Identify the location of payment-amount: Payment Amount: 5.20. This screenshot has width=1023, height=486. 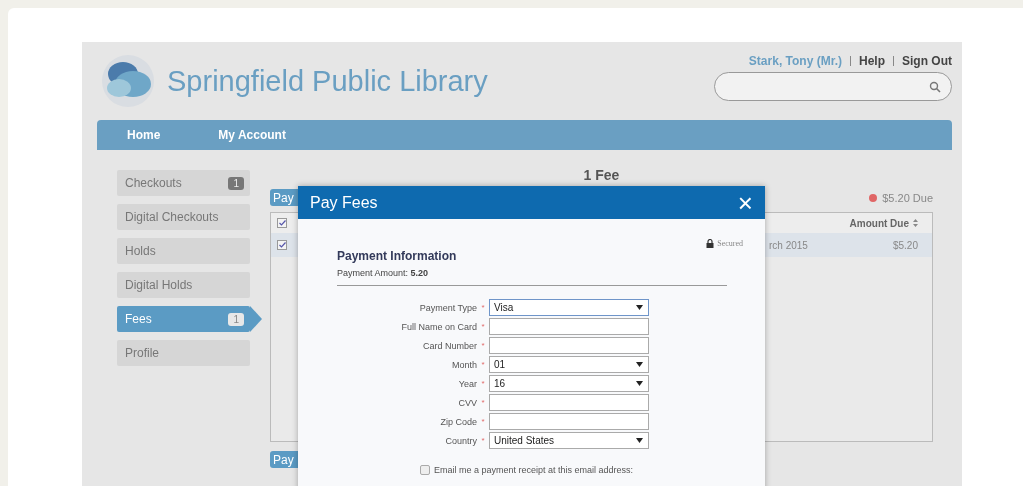
(532, 277).